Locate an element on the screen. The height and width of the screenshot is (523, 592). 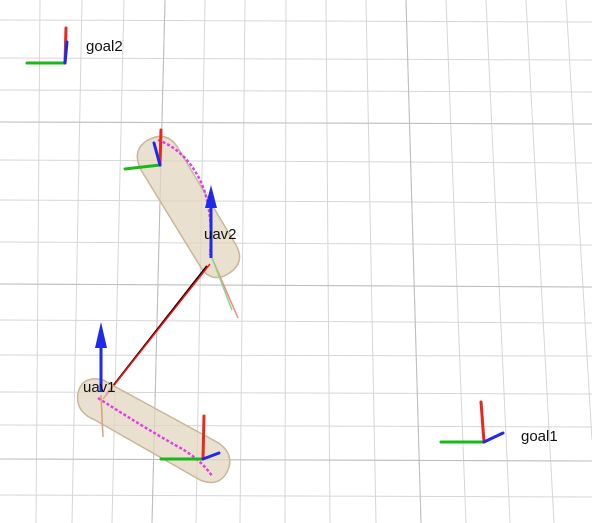
uav2-capsule is located at coordinates (182, 223).